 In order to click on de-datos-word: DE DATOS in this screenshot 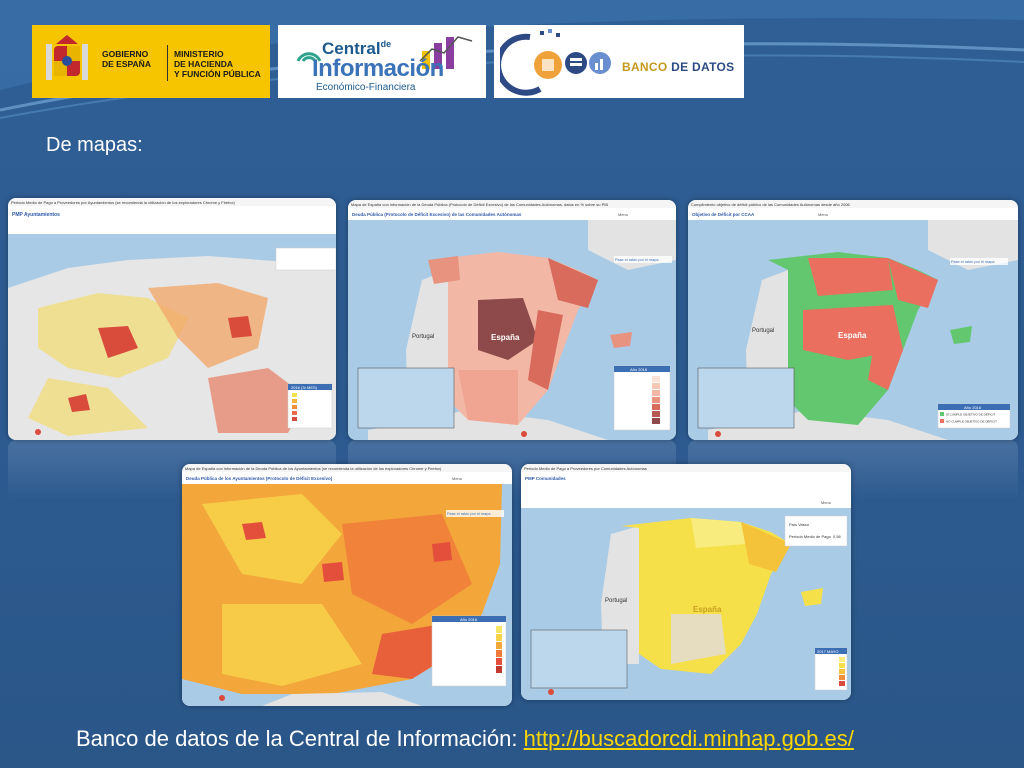, I will do `click(703, 67)`.